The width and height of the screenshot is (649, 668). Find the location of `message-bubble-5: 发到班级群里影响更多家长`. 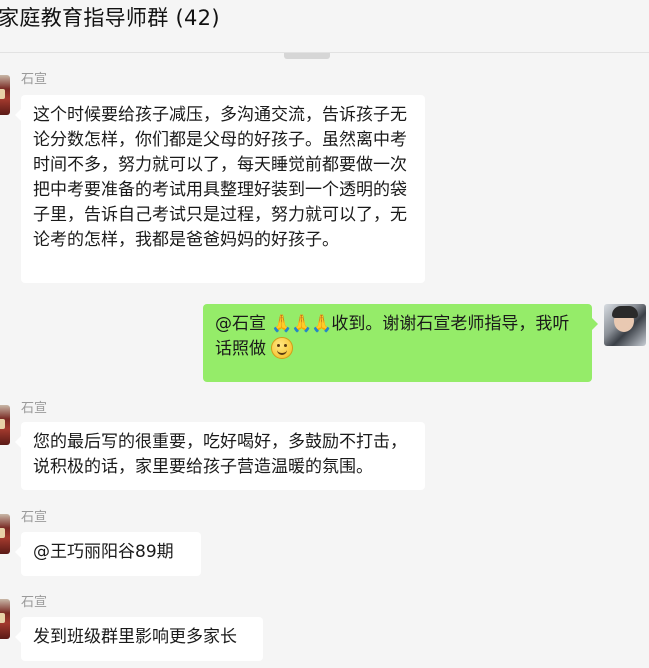

message-bubble-5: 发到班级群里影响更多家长 is located at coordinates (139, 639).